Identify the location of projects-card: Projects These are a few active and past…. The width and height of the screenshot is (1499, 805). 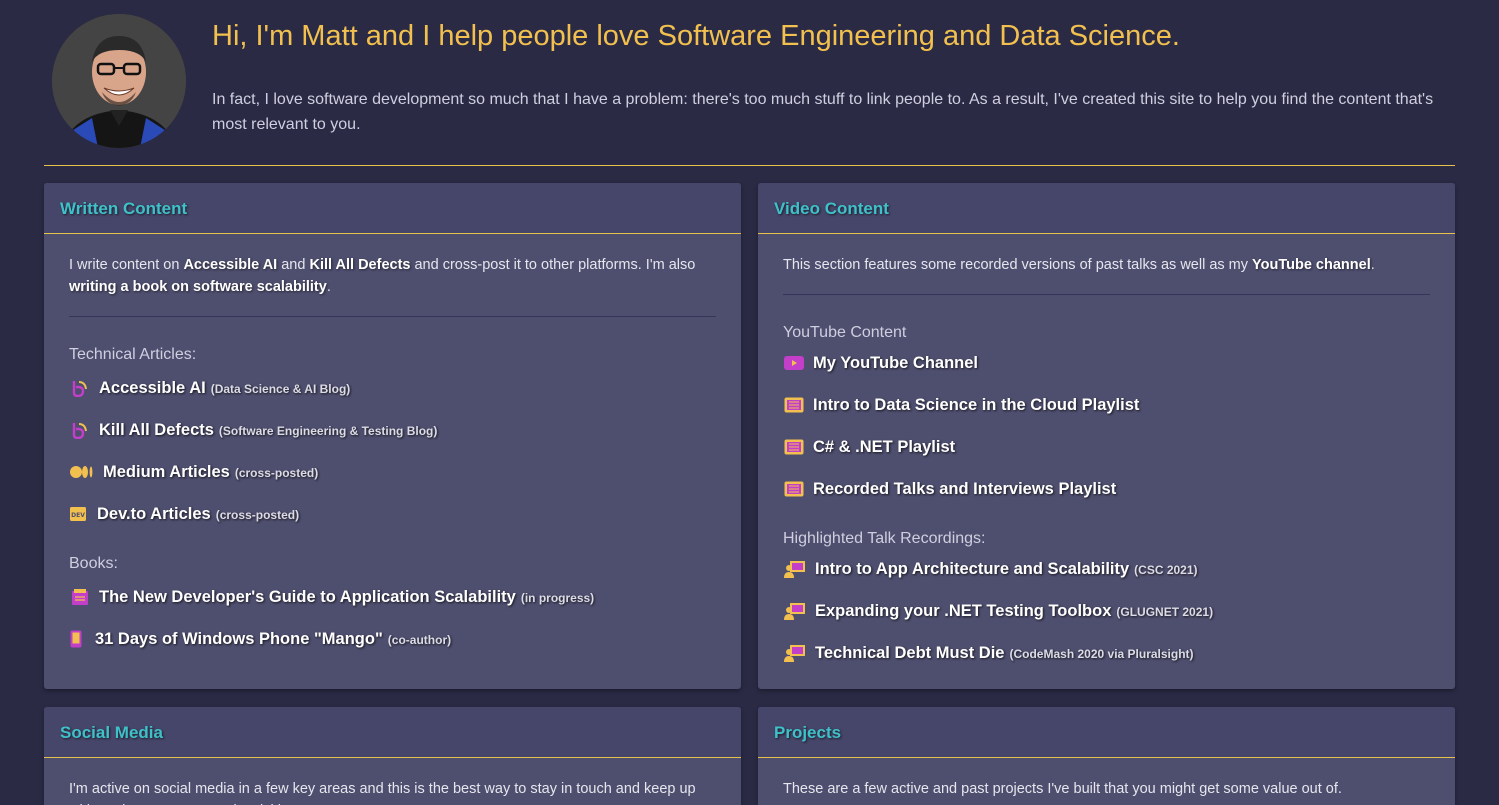
(1106, 756).